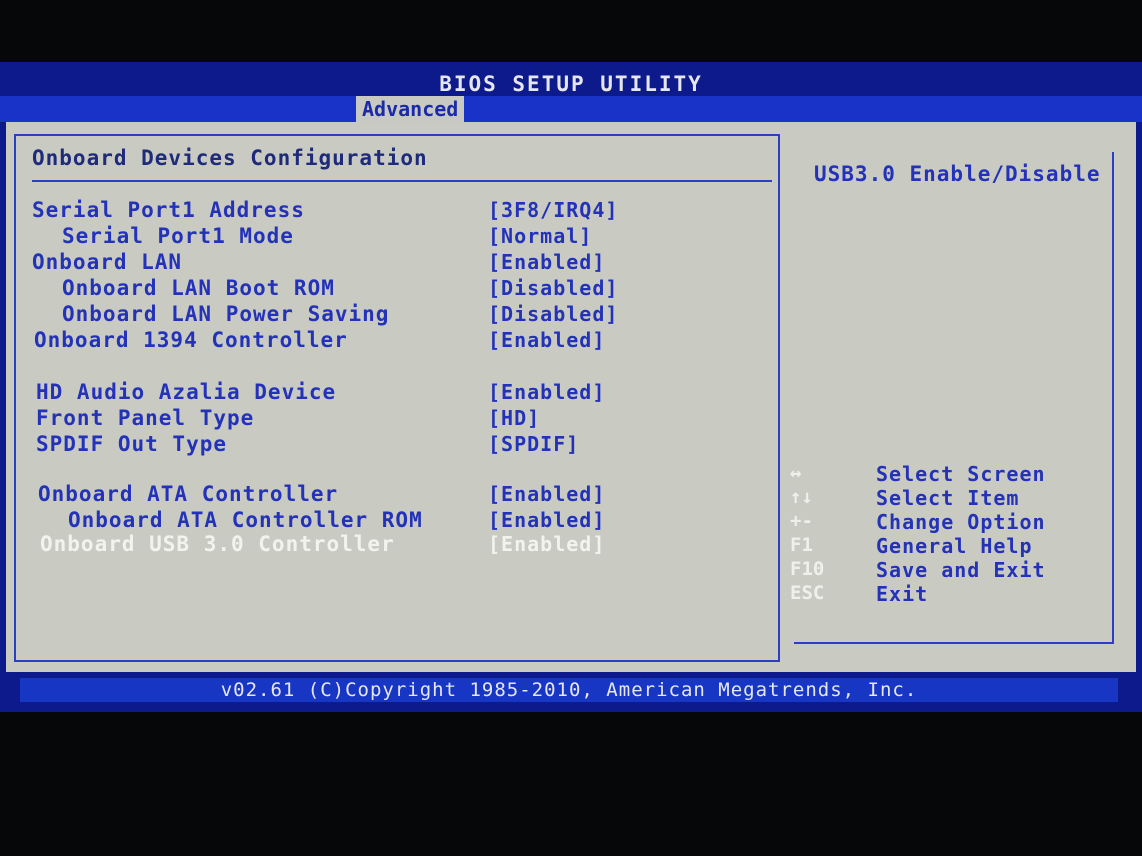 The height and width of the screenshot is (856, 1142). I want to click on setting-value: [3F8/IRQ4], so click(553, 210).